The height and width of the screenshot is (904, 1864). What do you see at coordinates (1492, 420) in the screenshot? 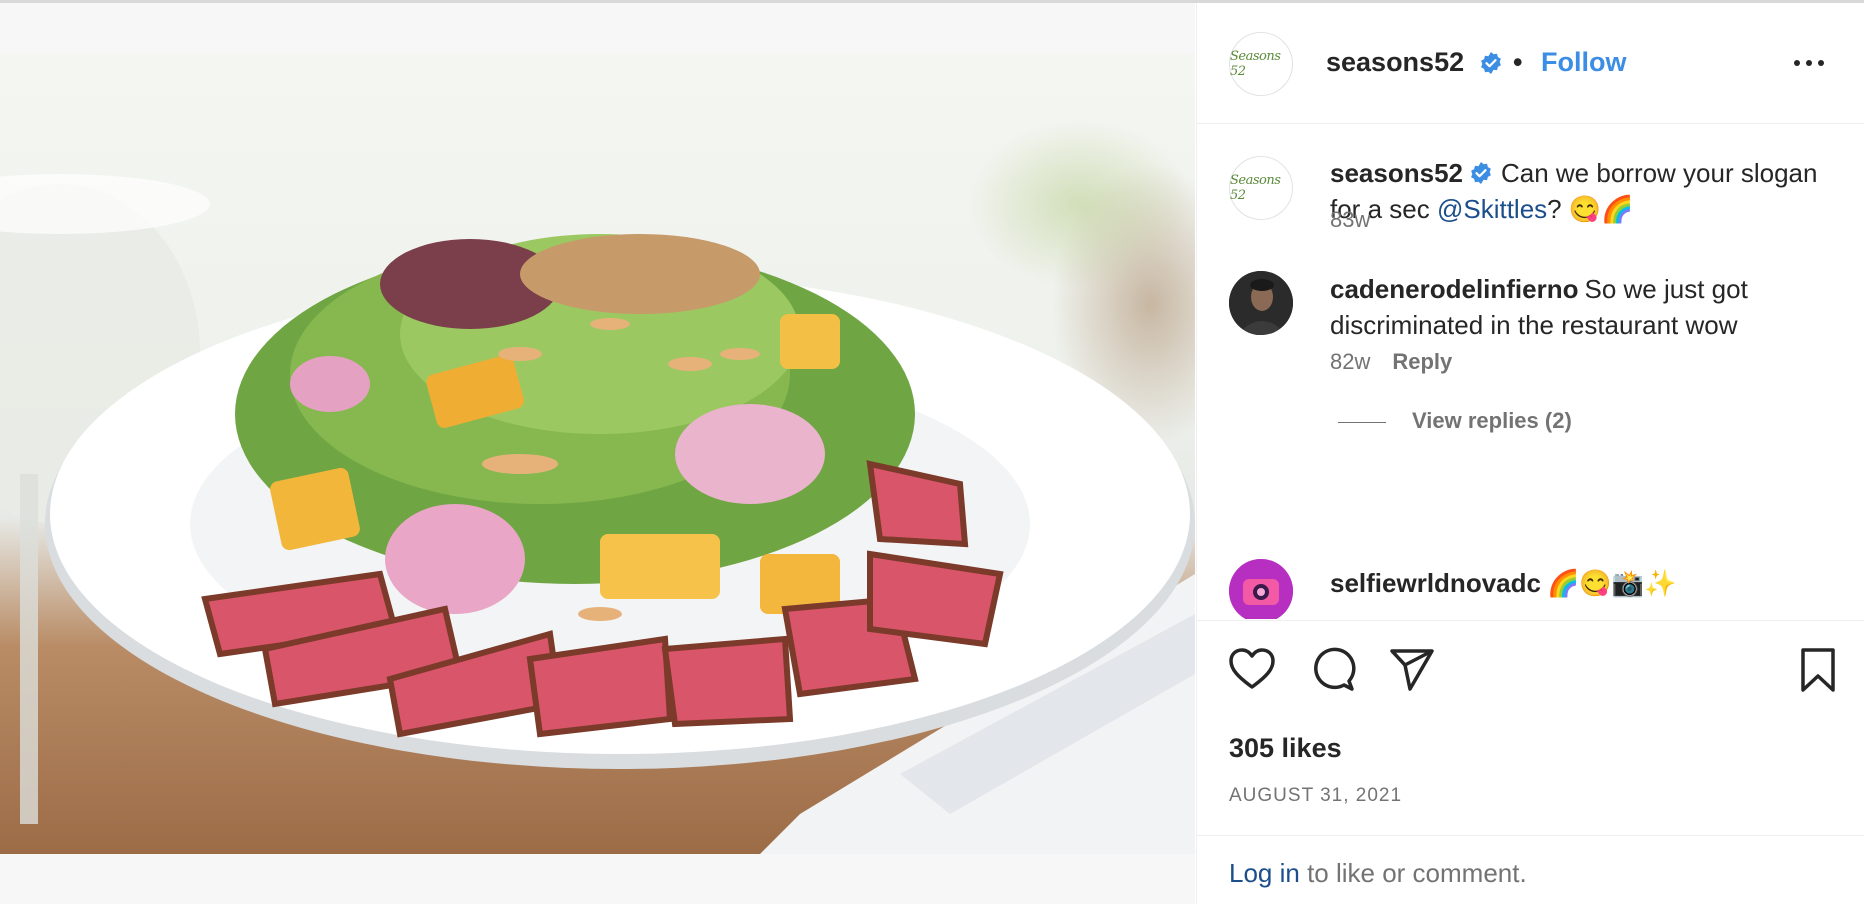
I see `view-replies-label: View replies (2)` at bounding box center [1492, 420].